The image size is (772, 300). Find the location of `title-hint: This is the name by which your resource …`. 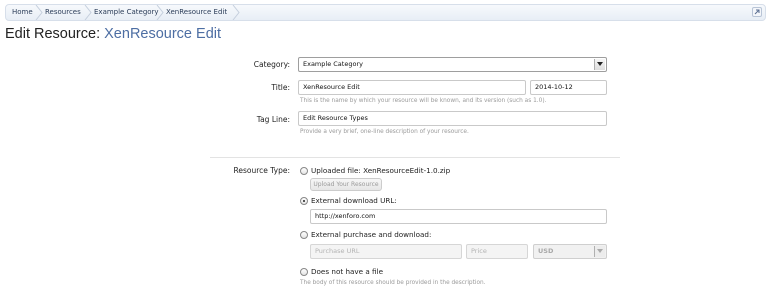

title-hint: This is the name by which your resource … is located at coordinates (423, 101).